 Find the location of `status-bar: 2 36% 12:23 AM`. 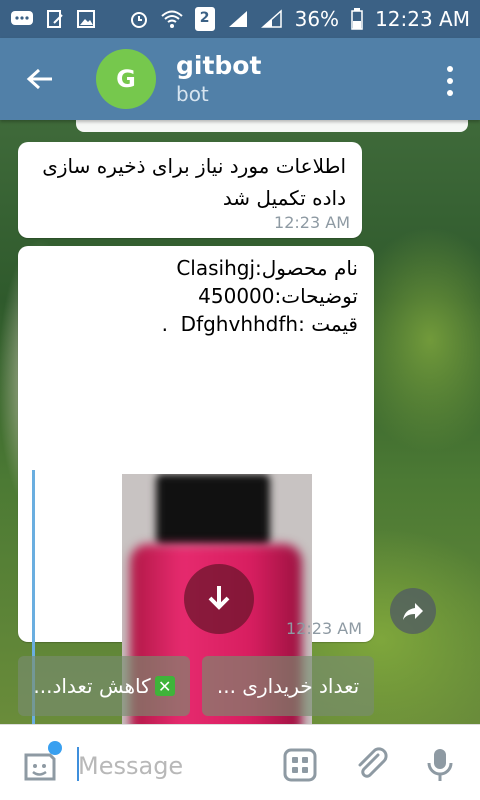

status-bar: 2 36% 12:23 AM is located at coordinates (240, 19).